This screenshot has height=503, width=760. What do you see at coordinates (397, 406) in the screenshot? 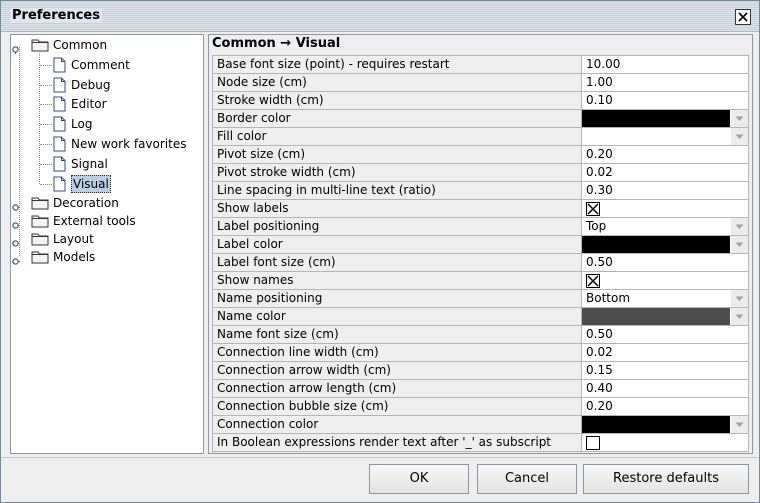
I see `property-name: Connection bubble size (cm)` at bounding box center [397, 406].